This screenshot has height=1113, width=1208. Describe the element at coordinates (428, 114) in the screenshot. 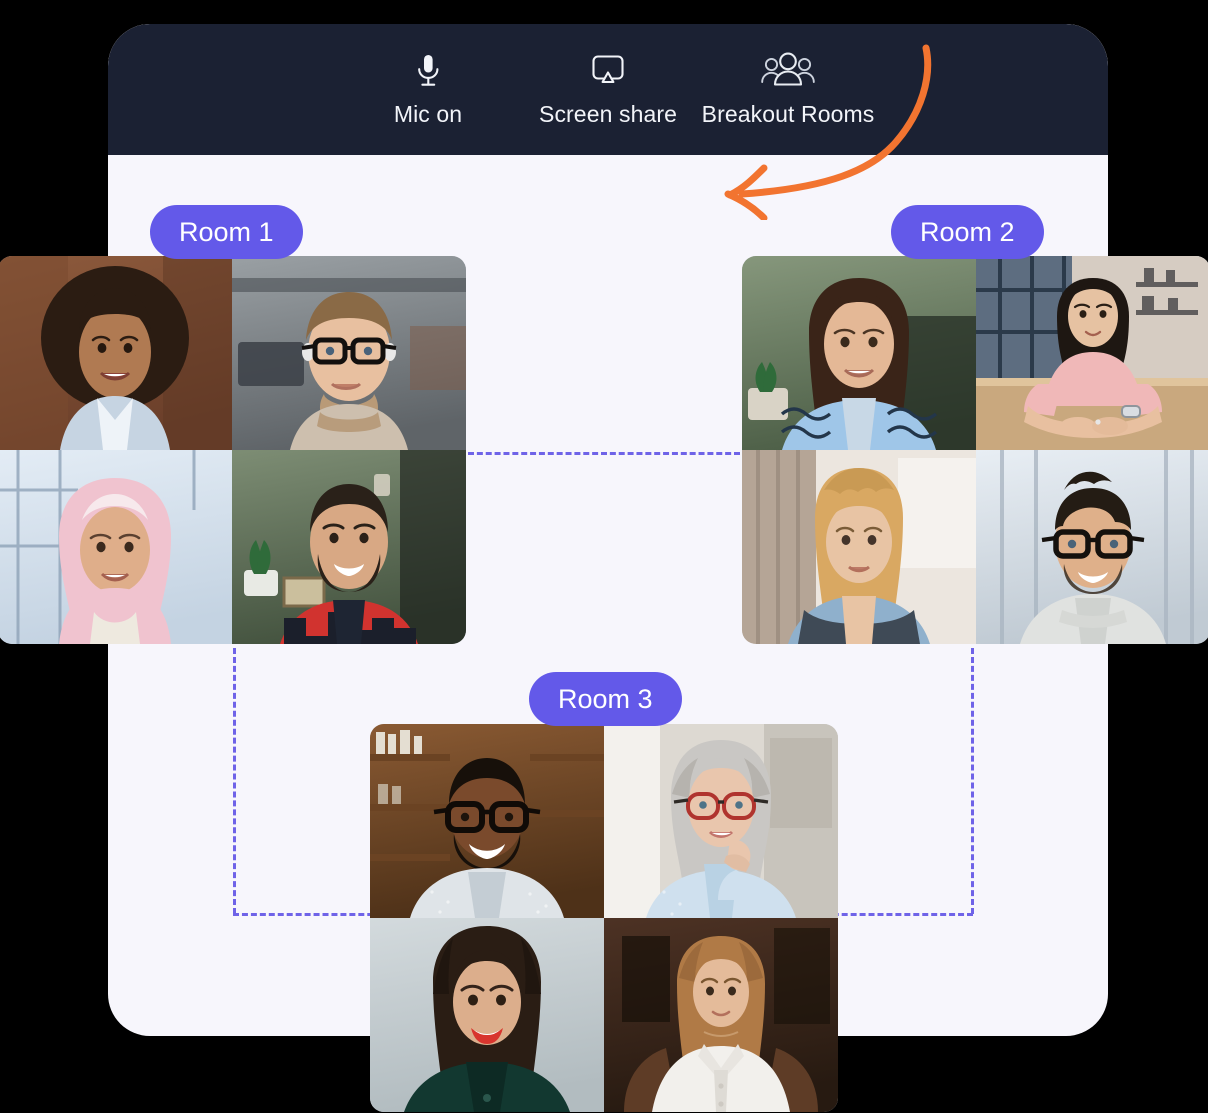

I see `mic-toggle-label: Mic on` at that location.